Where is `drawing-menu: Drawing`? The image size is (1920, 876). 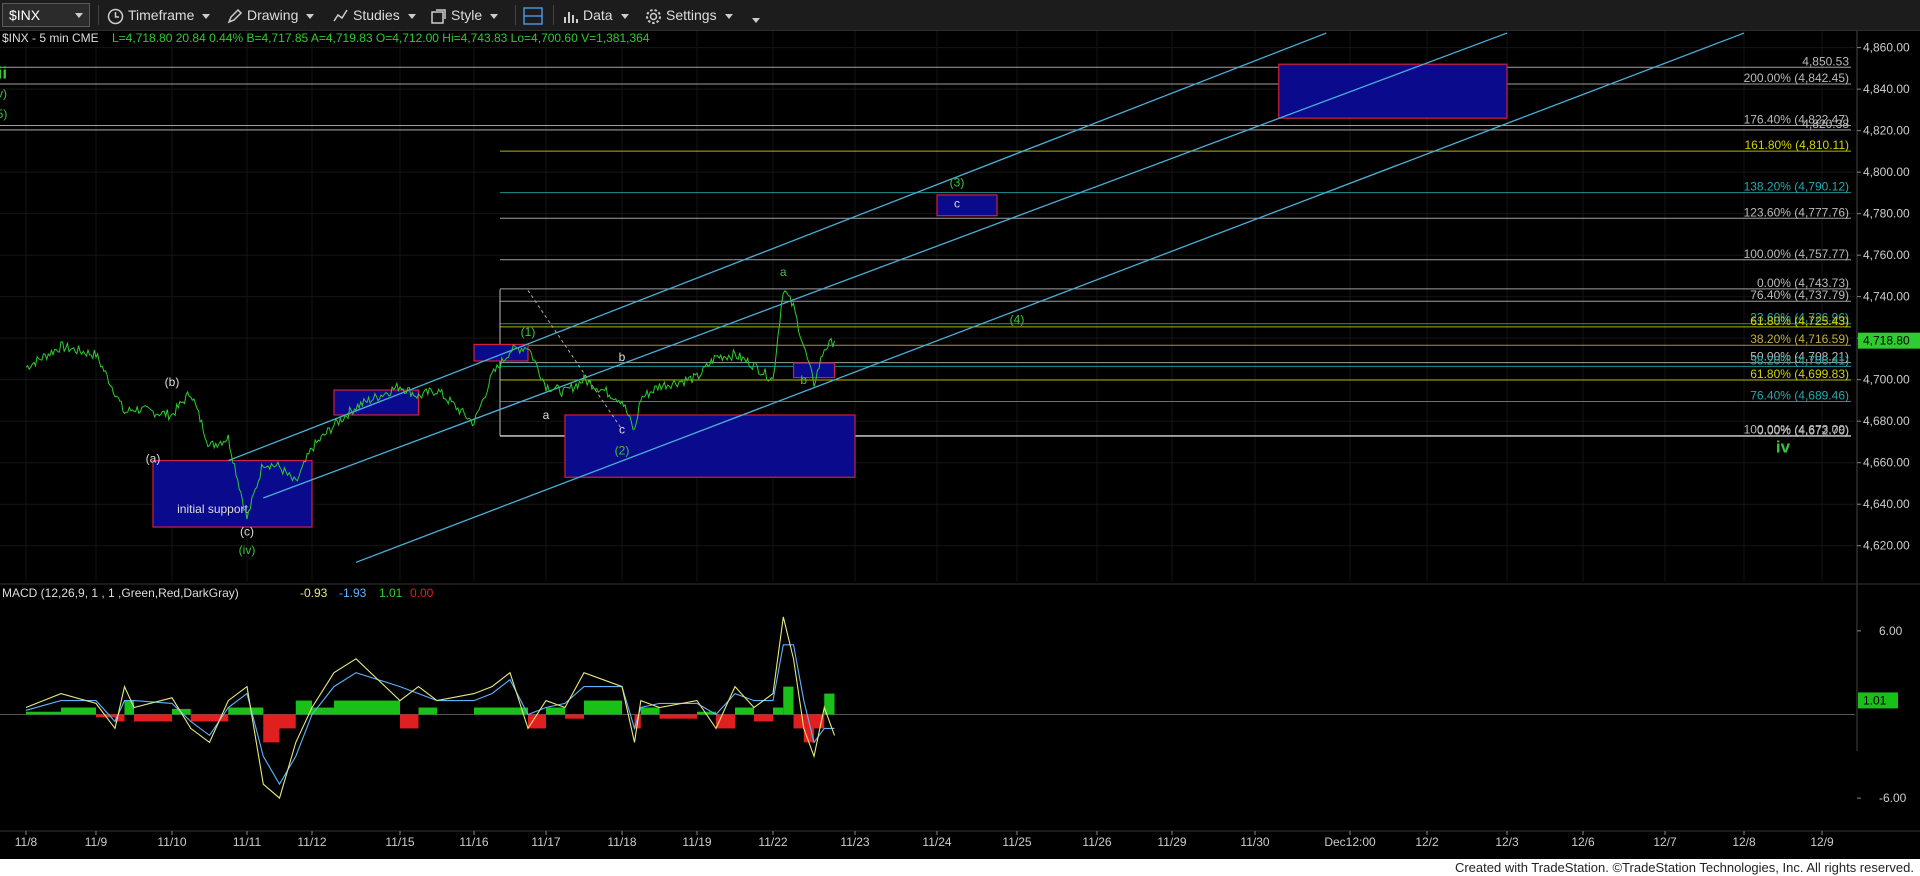 drawing-menu: Drawing is located at coordinates (270, 15).